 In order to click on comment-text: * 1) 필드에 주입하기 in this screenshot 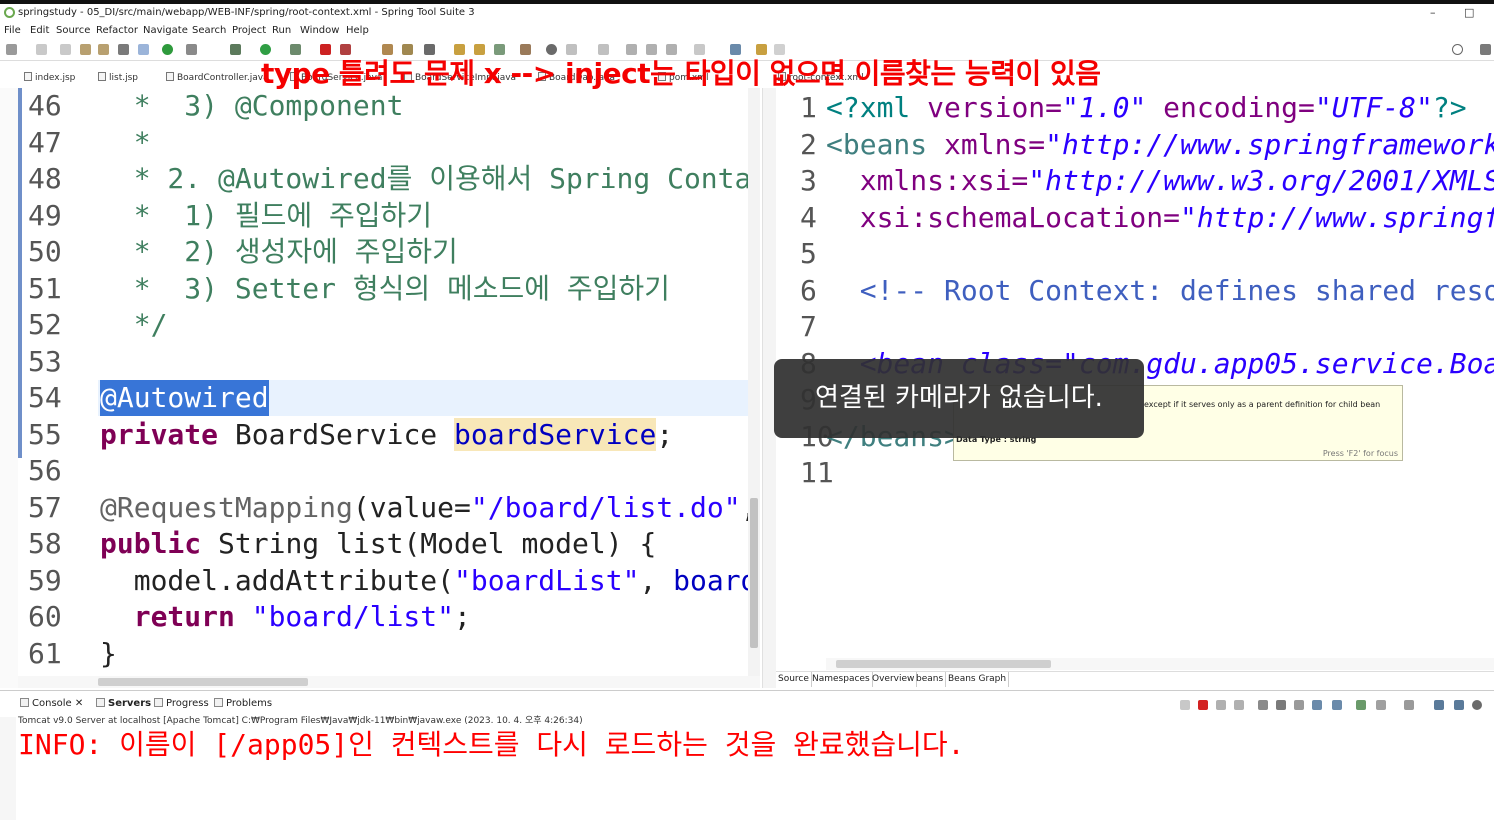, I will do `click(266, 215)`.